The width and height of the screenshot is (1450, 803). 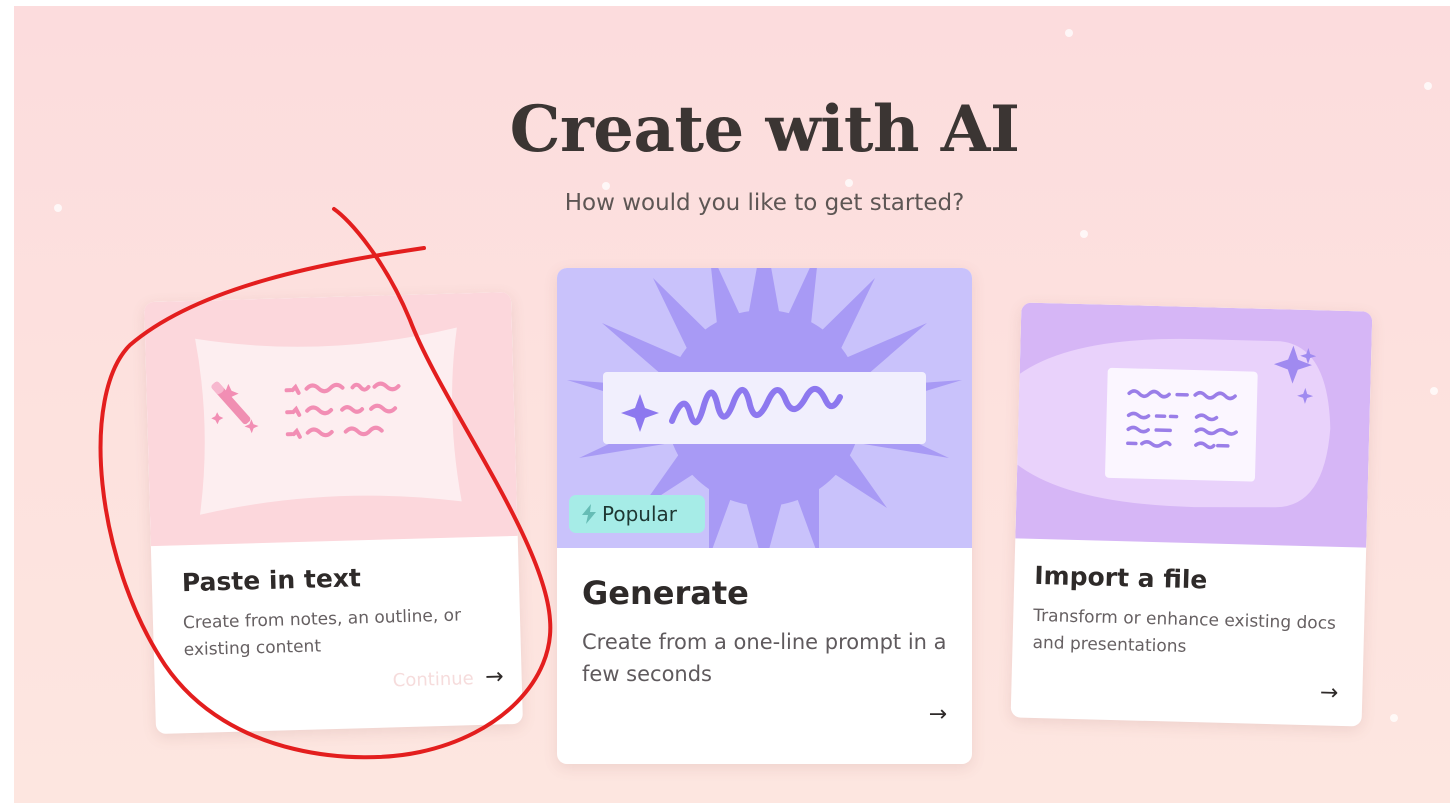 I want to click on continue-link: Continue, so click(x=433, y=679).